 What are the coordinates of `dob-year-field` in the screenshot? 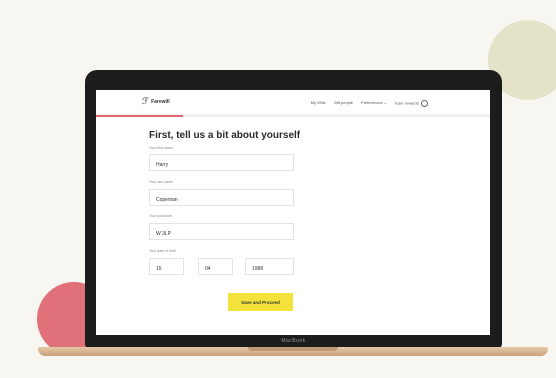 It's located at (269, 266).